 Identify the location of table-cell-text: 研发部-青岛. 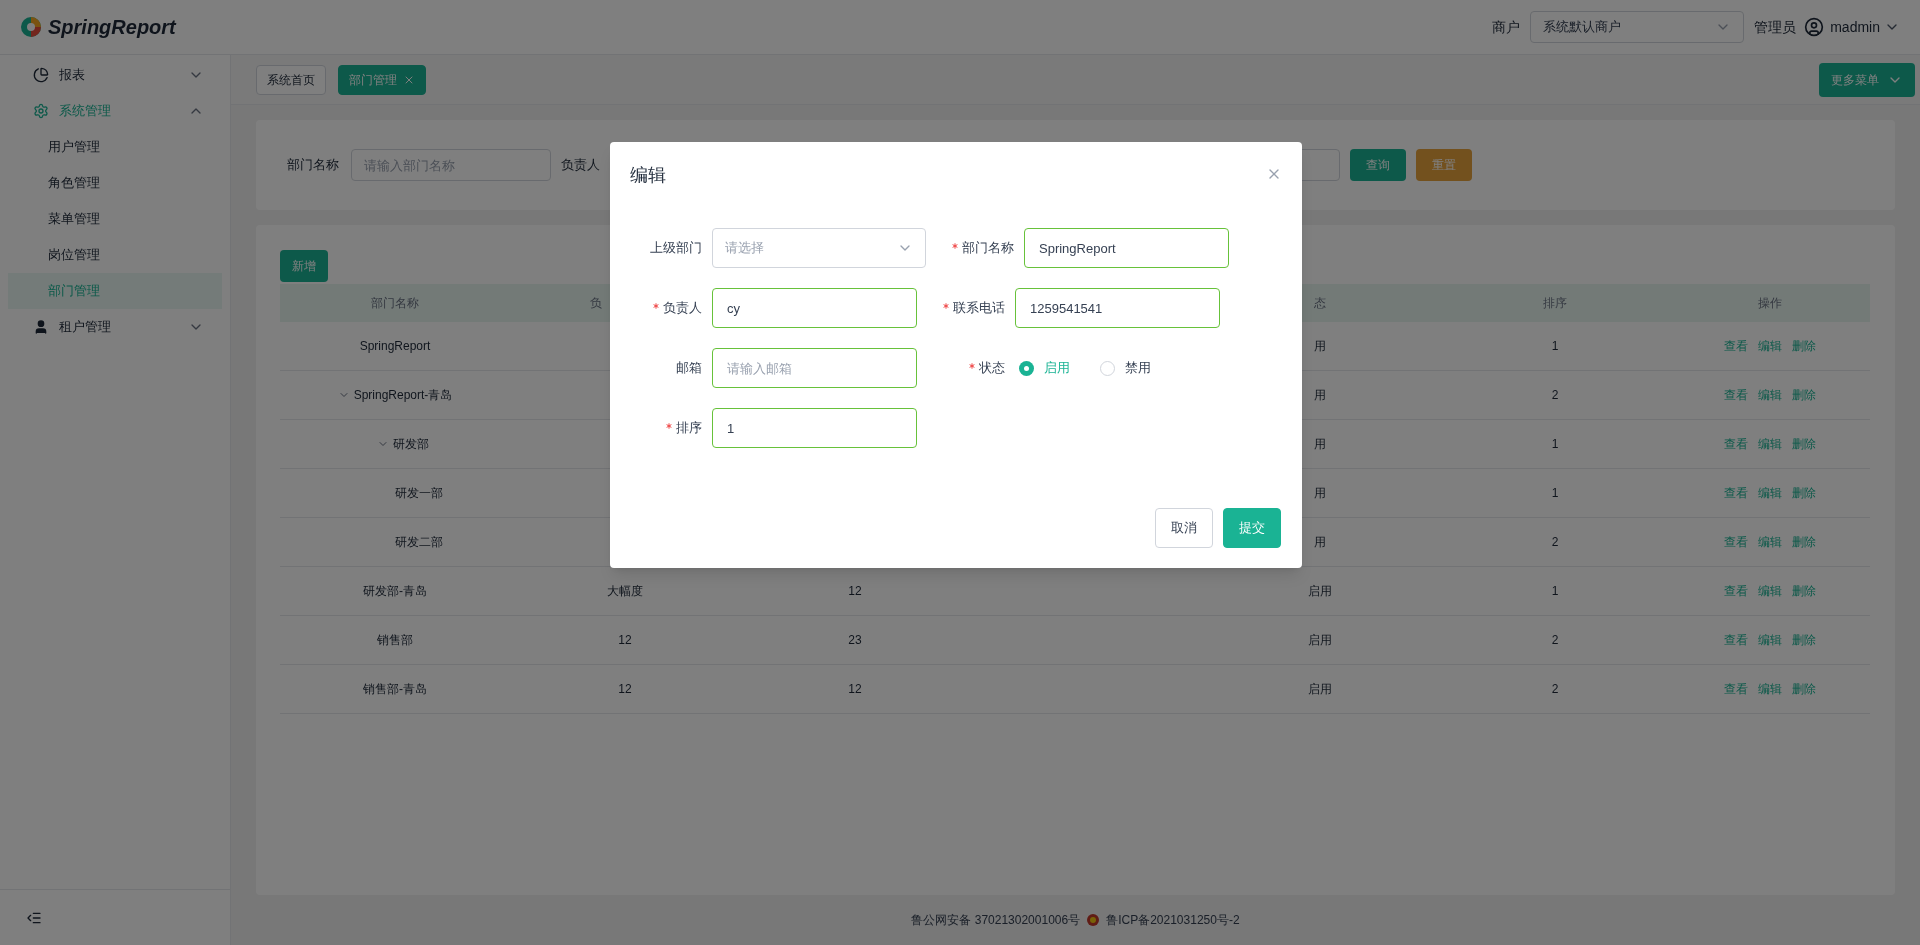
(395, 591).